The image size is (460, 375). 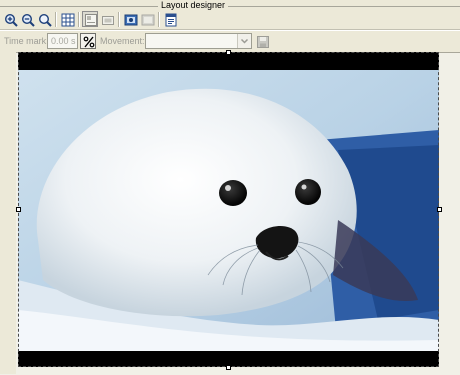 I want to click on chevron-down-icon, so click(x=244, y=41).